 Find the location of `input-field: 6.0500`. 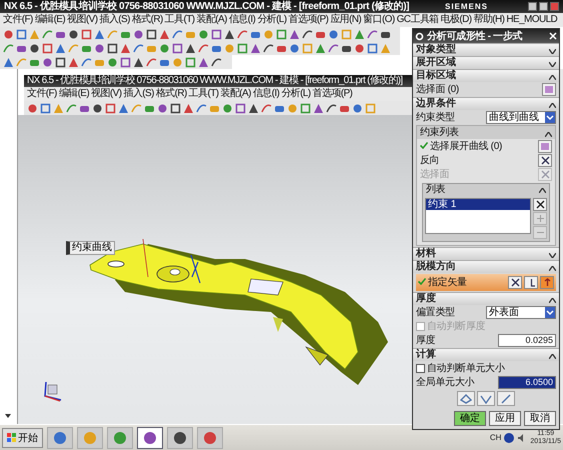

input-field: 6.0500 is located at coordinates (527, 382).